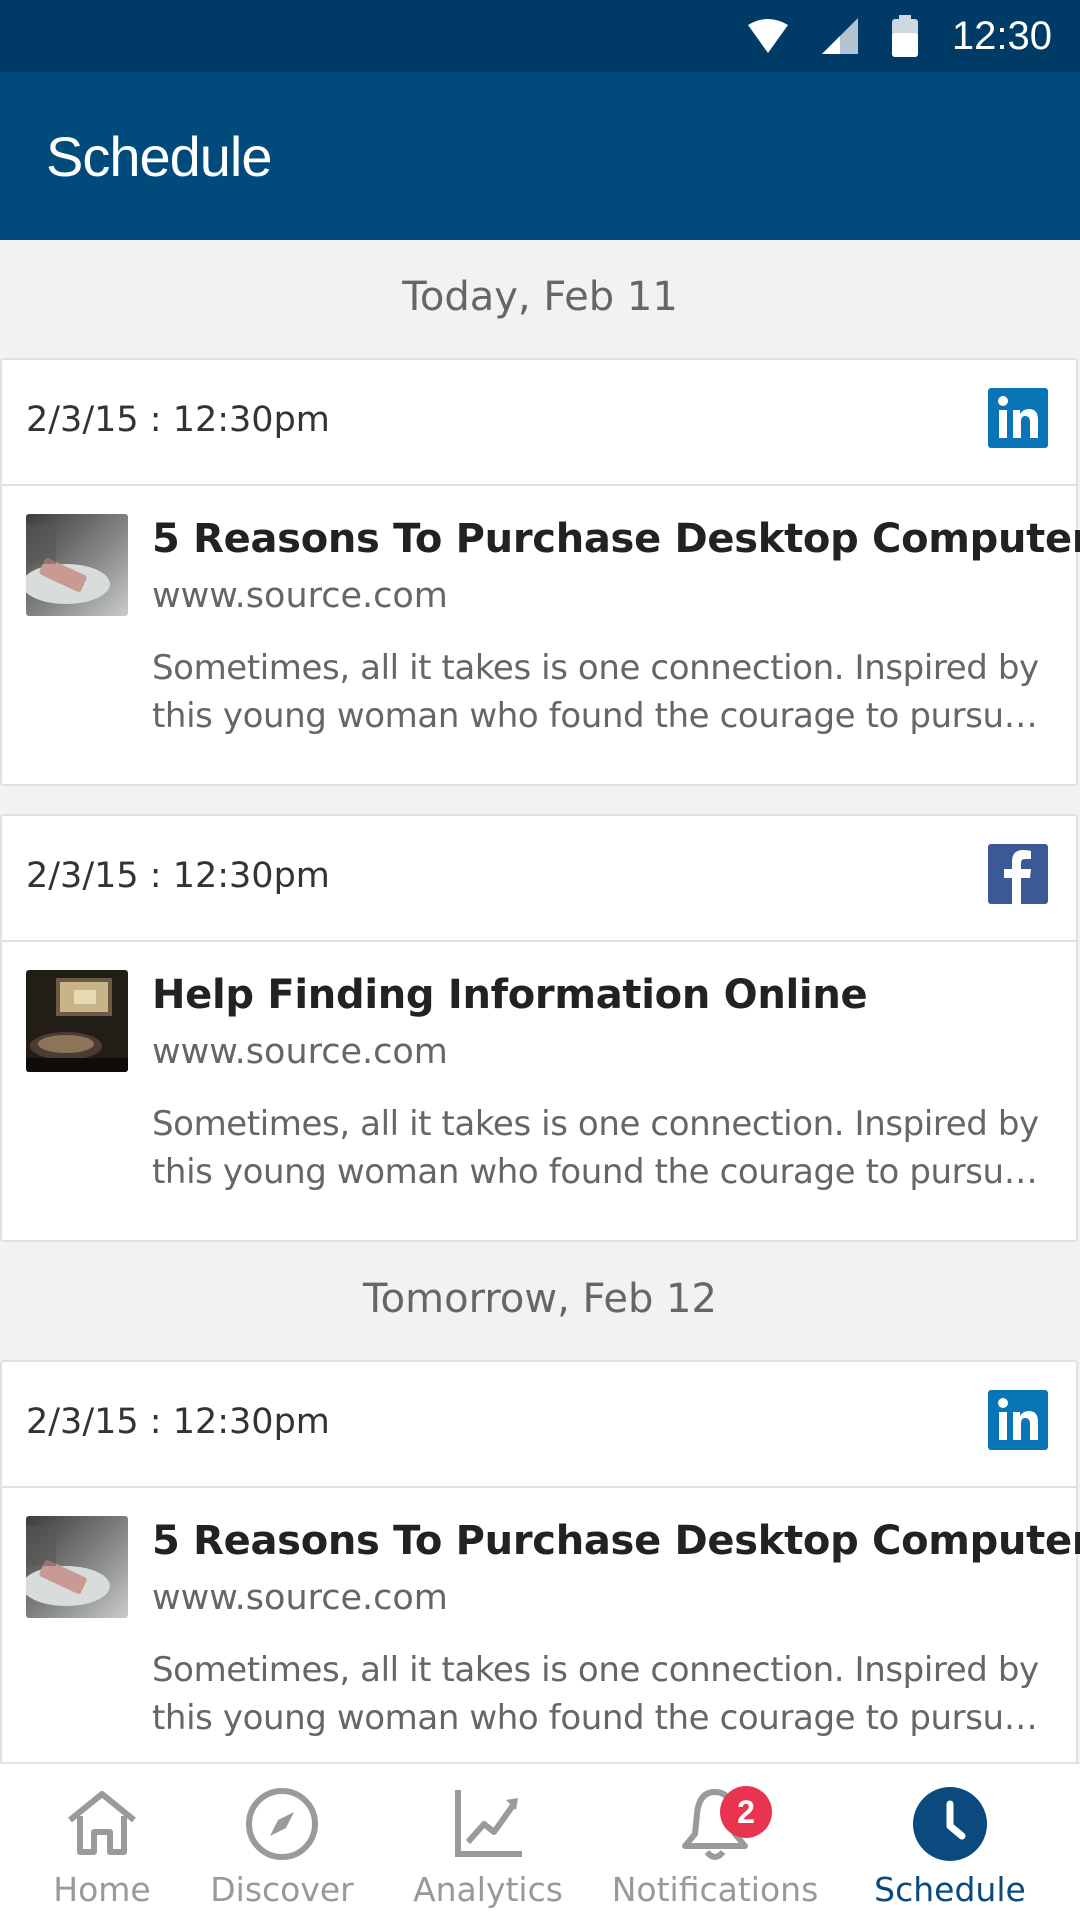  I want to click on nav-label: Notifications, so click(715, 1889).